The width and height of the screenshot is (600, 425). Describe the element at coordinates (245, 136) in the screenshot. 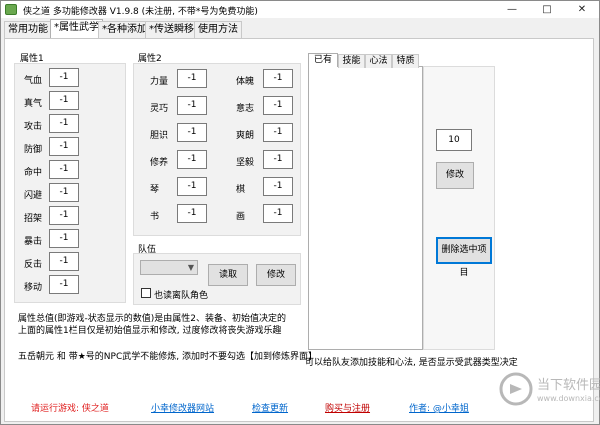

I see `attr2-label: 爽朗` at that location.